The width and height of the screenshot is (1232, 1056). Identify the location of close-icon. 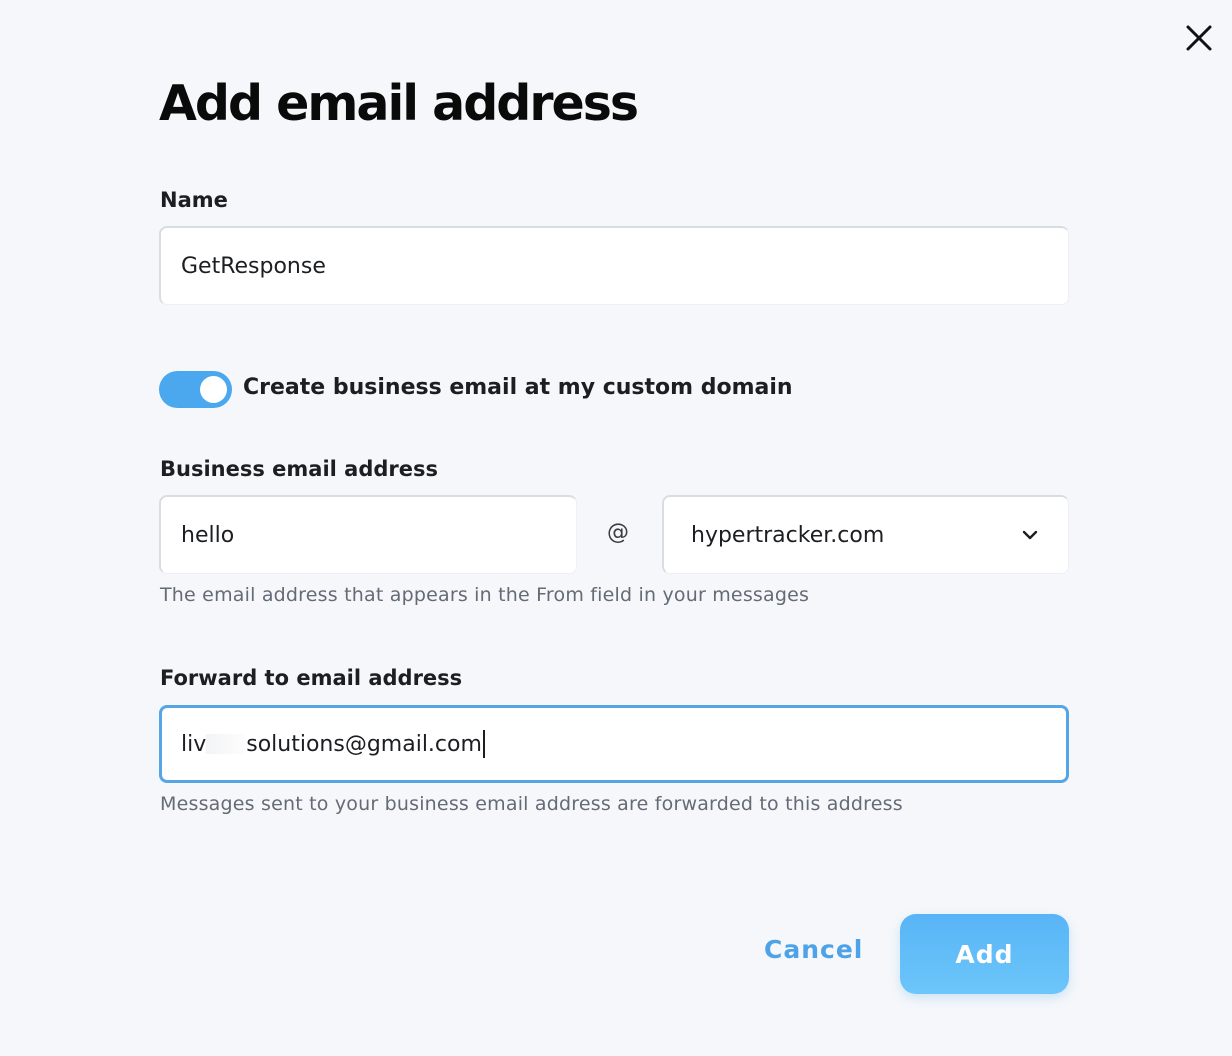
(1199, 38).